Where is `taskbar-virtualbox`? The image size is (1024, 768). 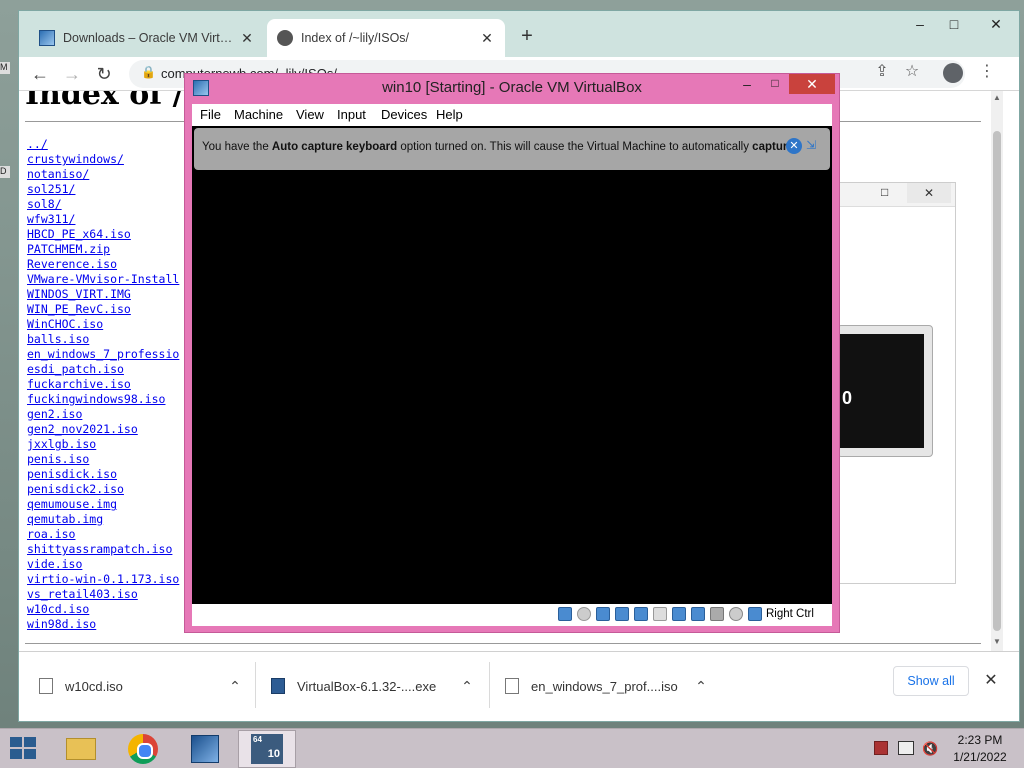
taskbar-virtualbox is located at coordinates (205, 749).